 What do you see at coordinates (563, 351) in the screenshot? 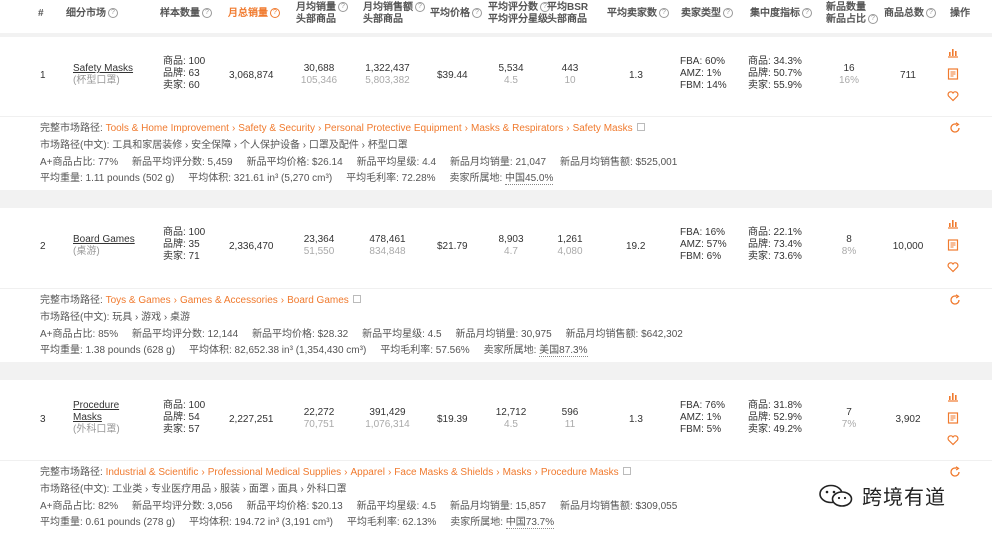
I see `seller-origin-value: 美国87.3%` at bounding box center [563, 351].